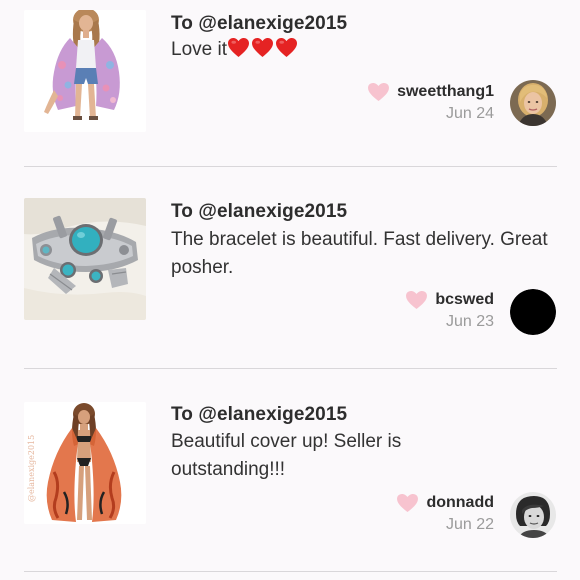 This screenshot has width=580, height=580. Describe the element at coordinates (199, 49) in the screenshot. I see `review-comment-text: Love it` at that location.